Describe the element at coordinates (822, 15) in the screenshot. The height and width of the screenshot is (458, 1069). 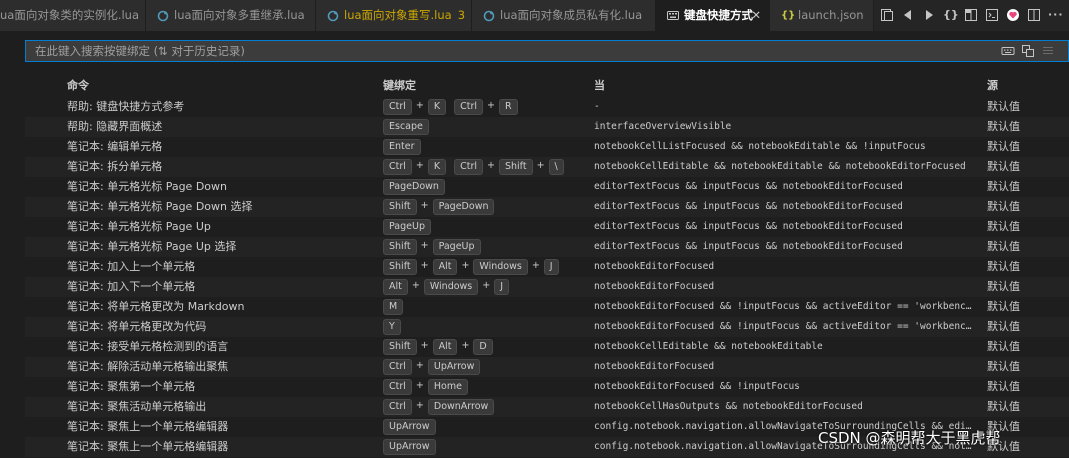
I see `tab-launch-json: {} launch.json` at that location.